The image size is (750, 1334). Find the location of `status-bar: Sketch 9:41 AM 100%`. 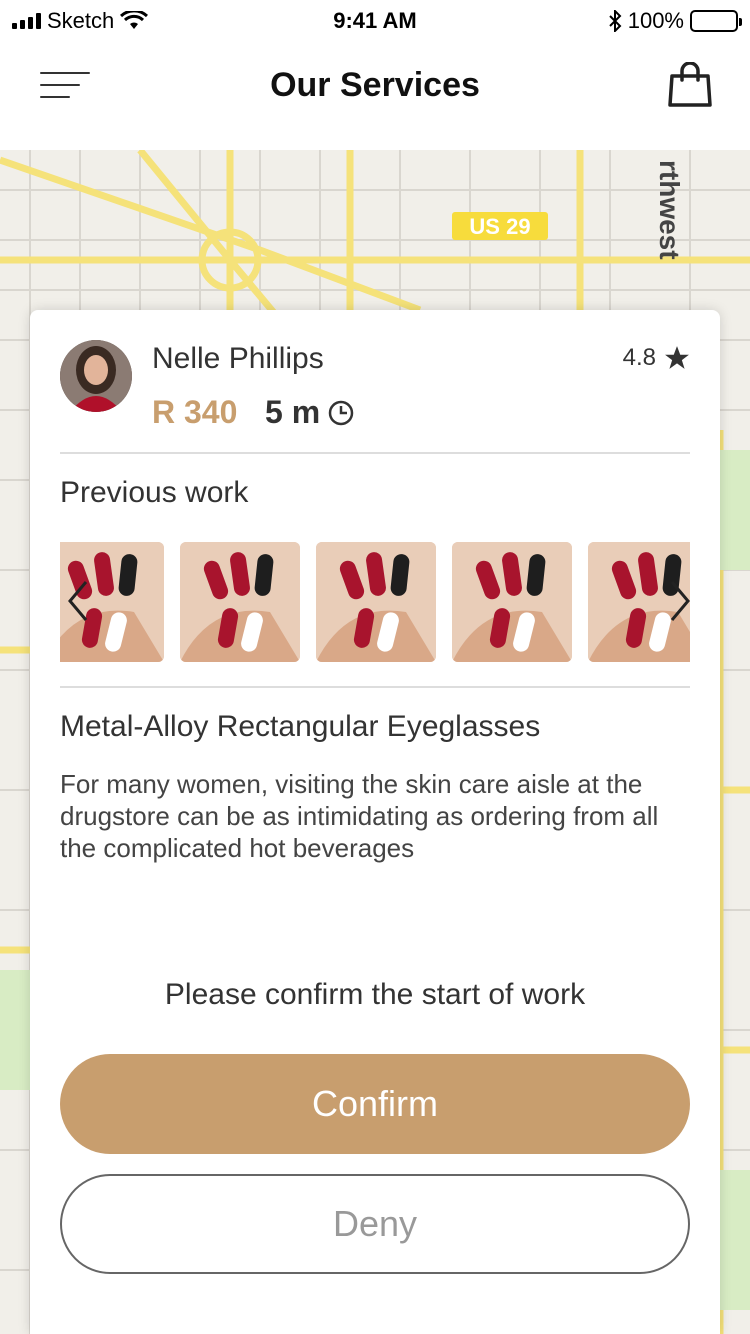

status-bar: Sketch 9:41 AM 100% is located at coordinates (375, 20).